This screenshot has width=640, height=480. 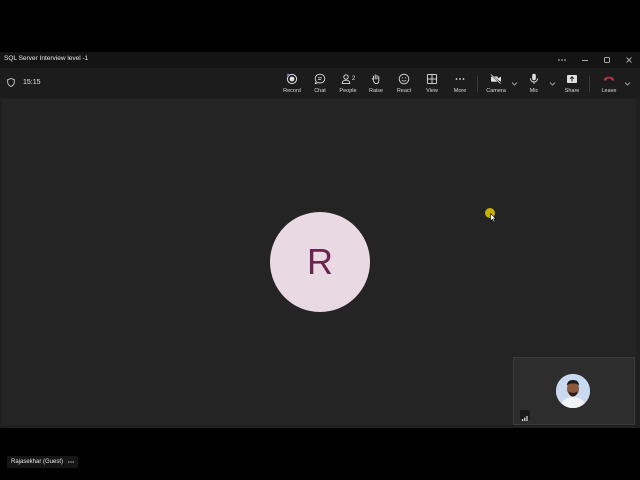 I want to click on hang-up-icon, so click(x=609, y=78).